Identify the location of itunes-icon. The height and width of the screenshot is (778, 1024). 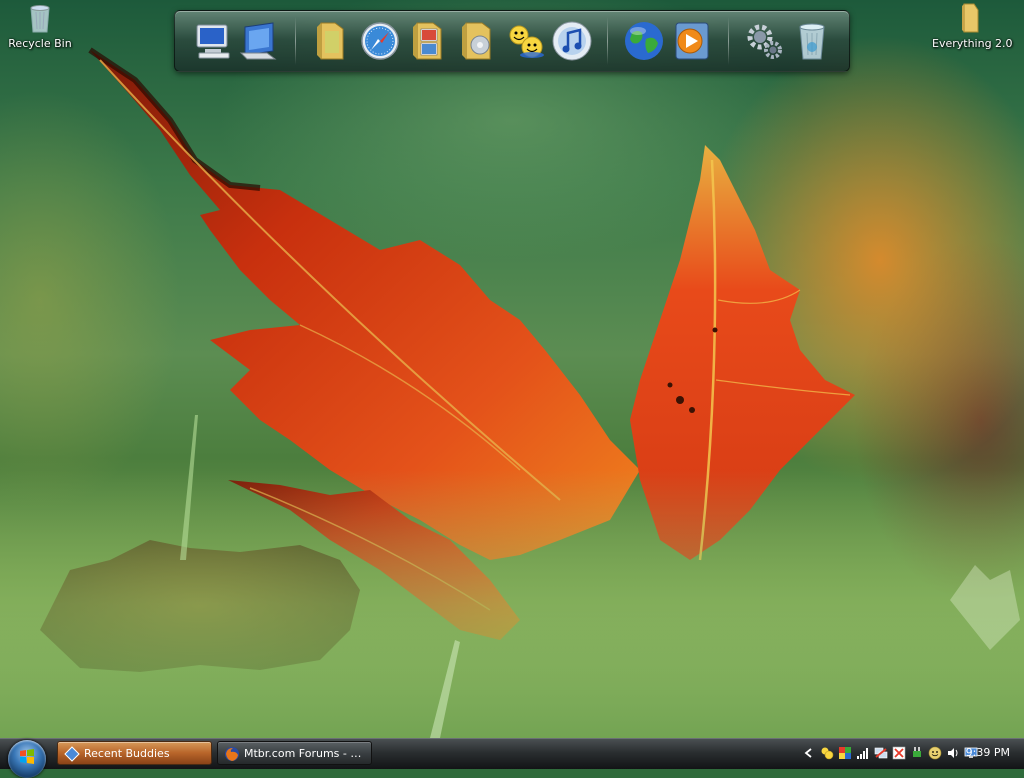
(572, 41).